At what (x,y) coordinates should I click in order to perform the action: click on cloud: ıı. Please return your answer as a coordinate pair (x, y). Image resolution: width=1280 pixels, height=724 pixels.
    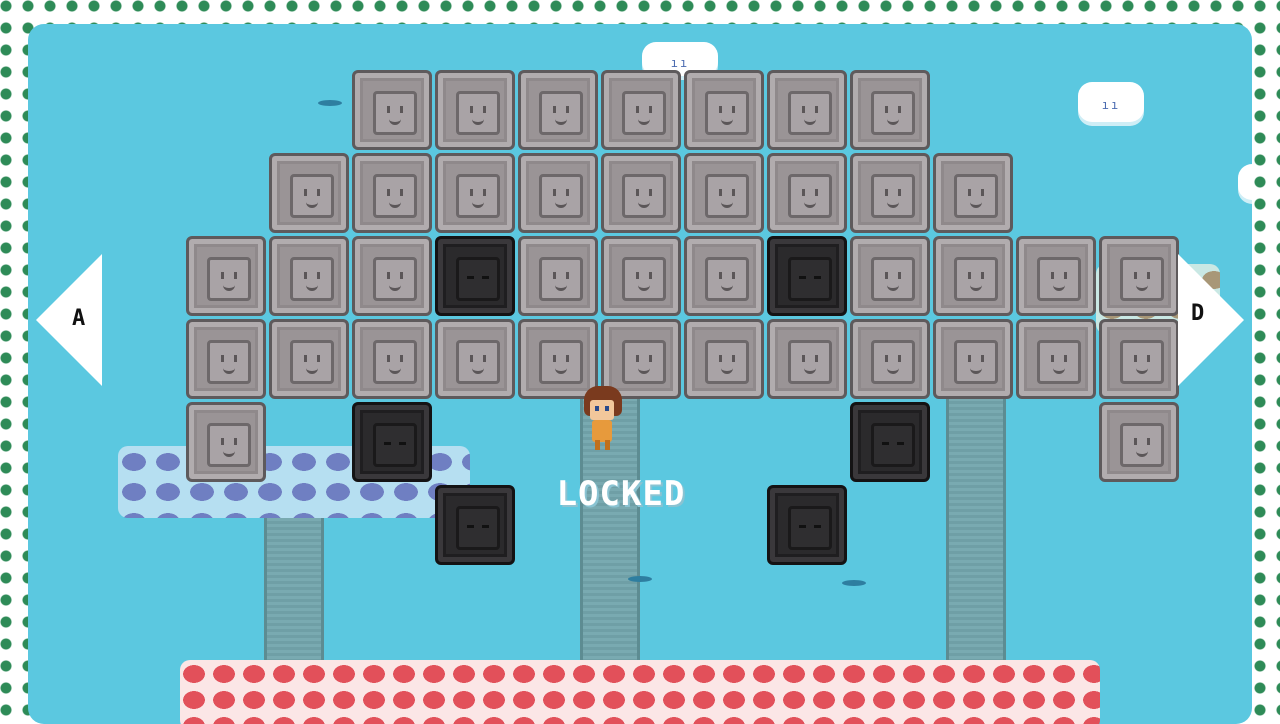
    Looking at the image, I should click on (1111, 102).